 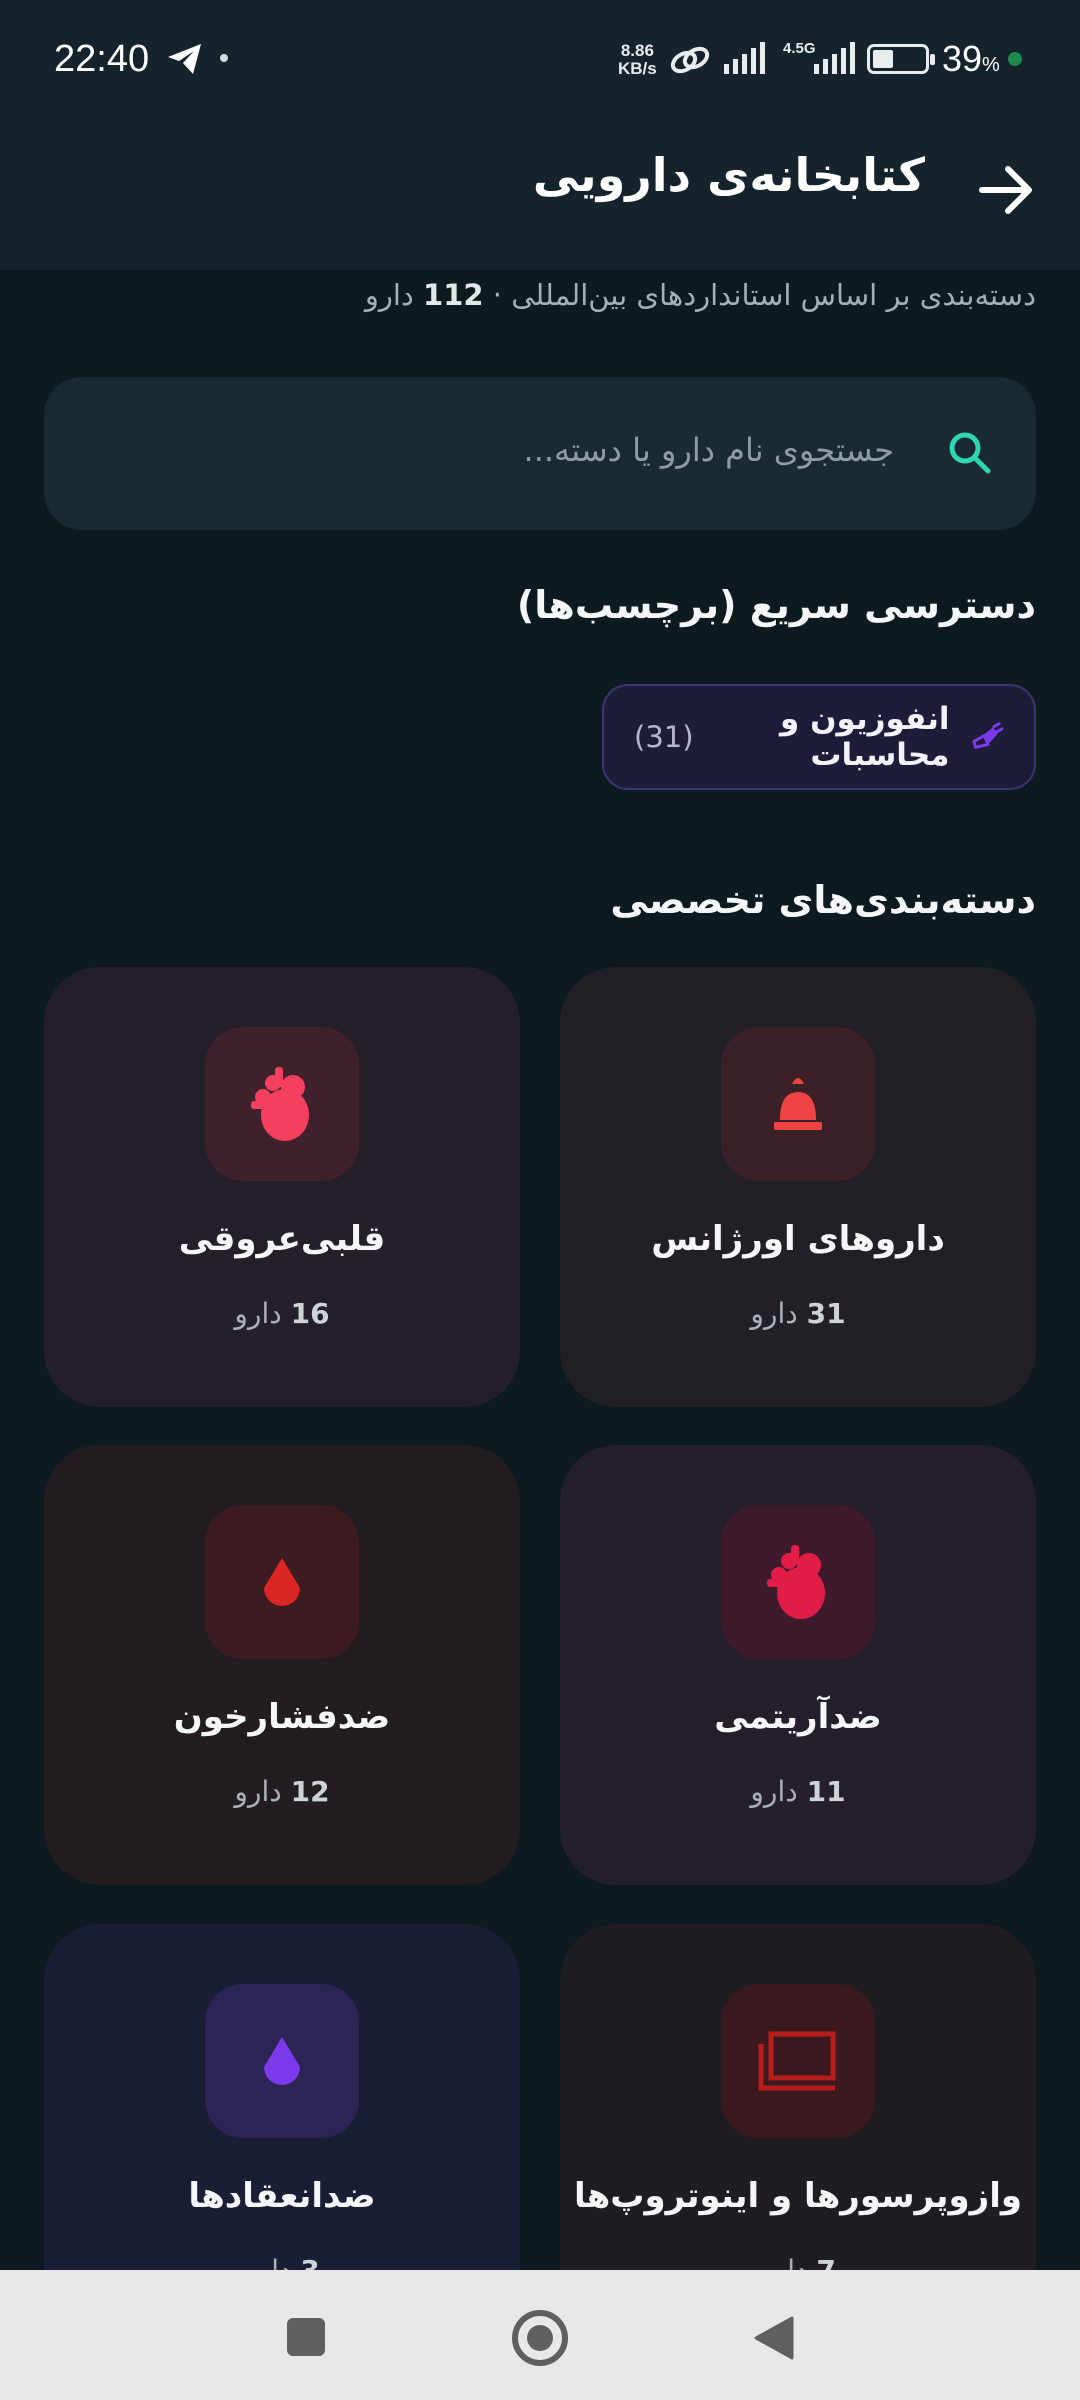 I want to click on status-bar: 22:40 8.86 KB/s 4.5G 39%, so click(x=540, y=60).